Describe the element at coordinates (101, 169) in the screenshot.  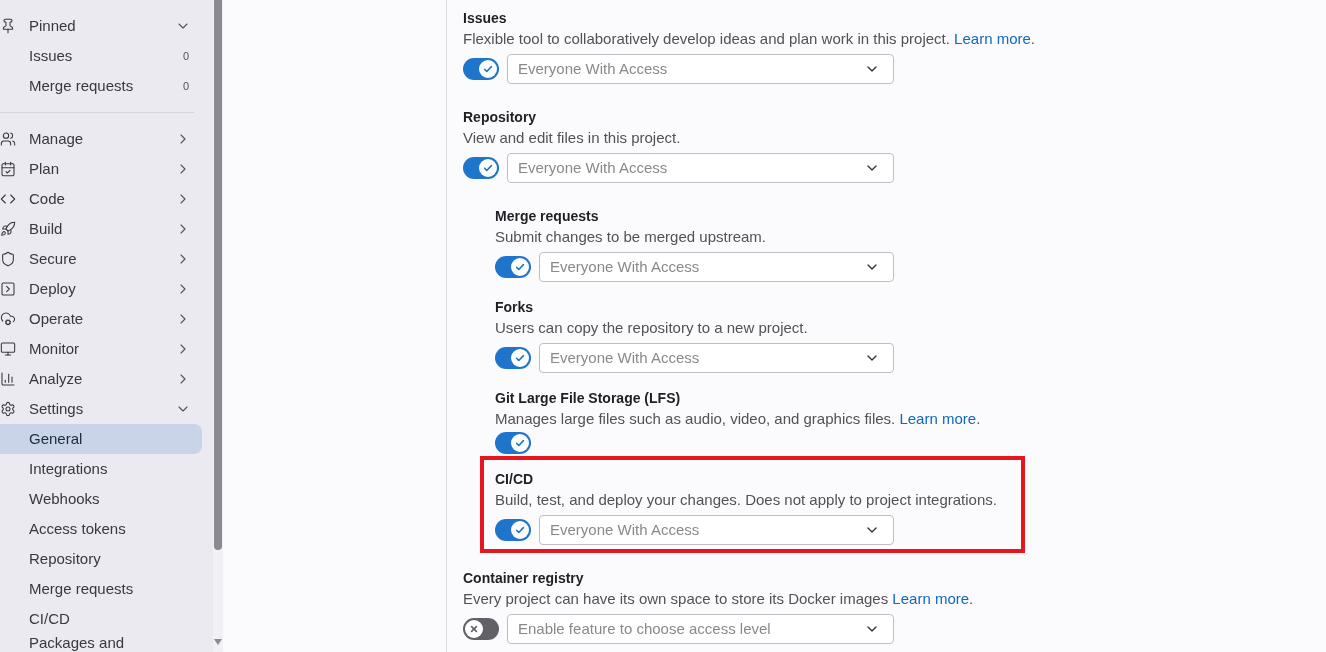
I see `sidebar-item: Plan` at that location.